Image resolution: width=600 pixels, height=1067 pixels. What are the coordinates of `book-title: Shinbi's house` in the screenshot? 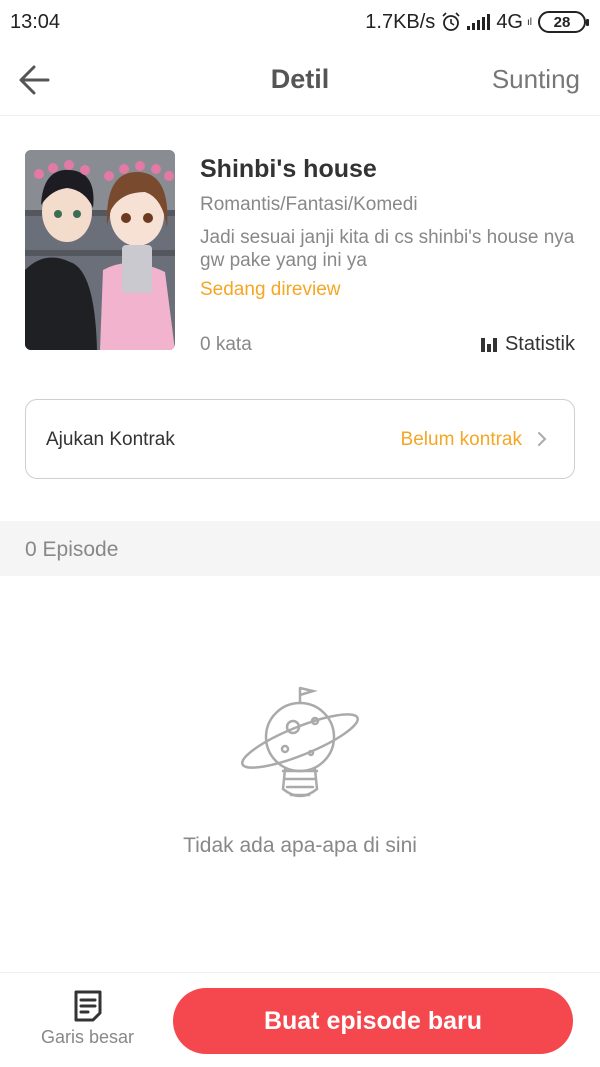 It's located at (288, 169).